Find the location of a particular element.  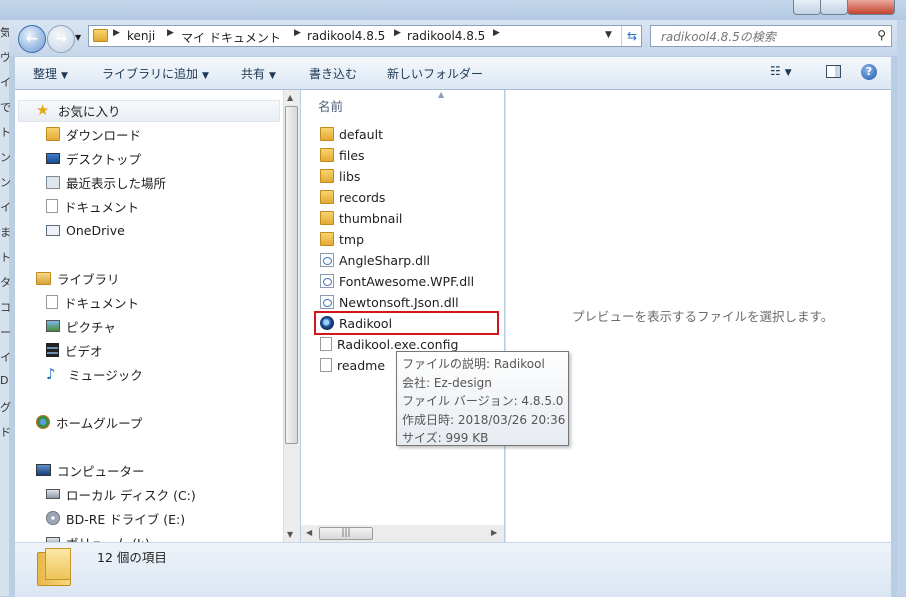

breadcrumb-kenji: kenji is located at coordinates (141, 36).